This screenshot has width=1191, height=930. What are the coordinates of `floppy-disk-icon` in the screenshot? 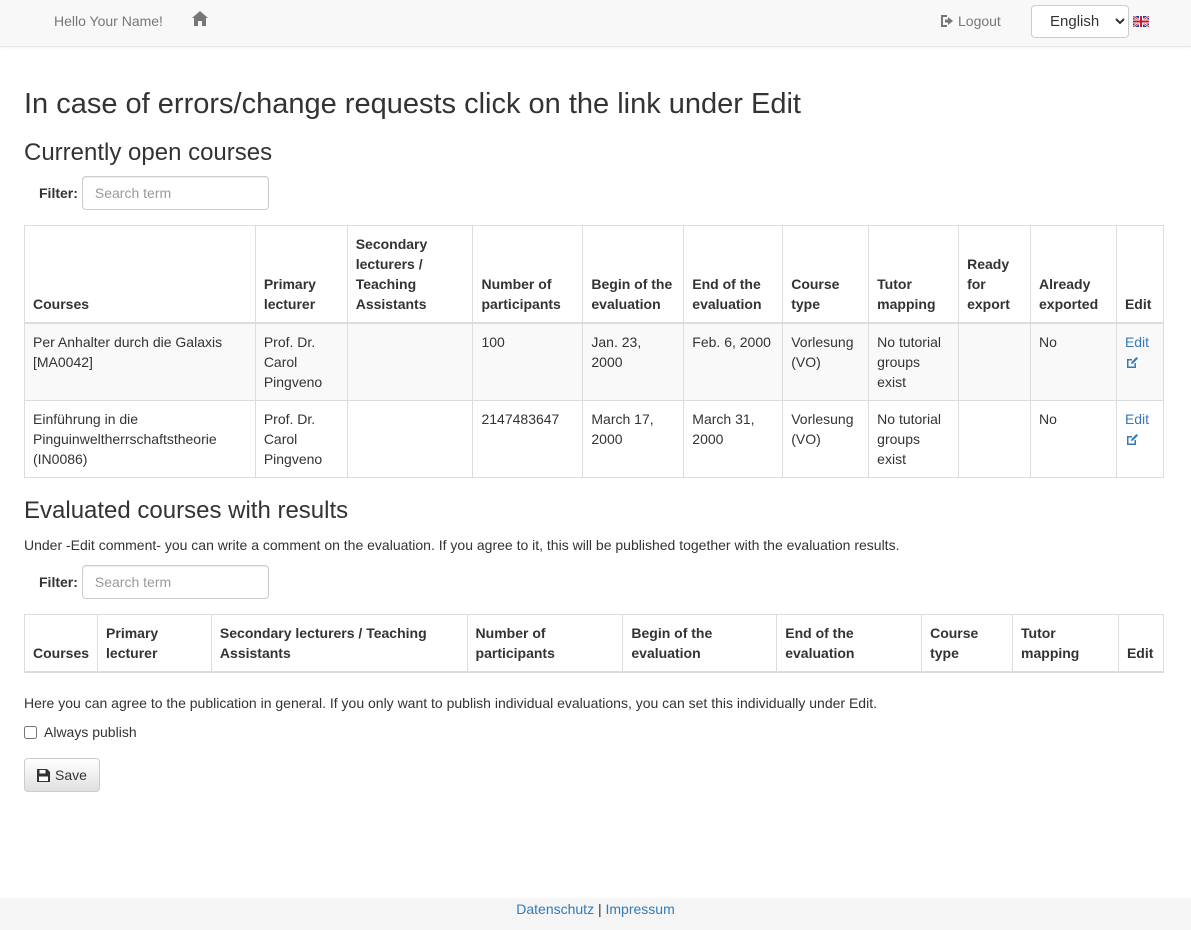 It's located at (44, 775).